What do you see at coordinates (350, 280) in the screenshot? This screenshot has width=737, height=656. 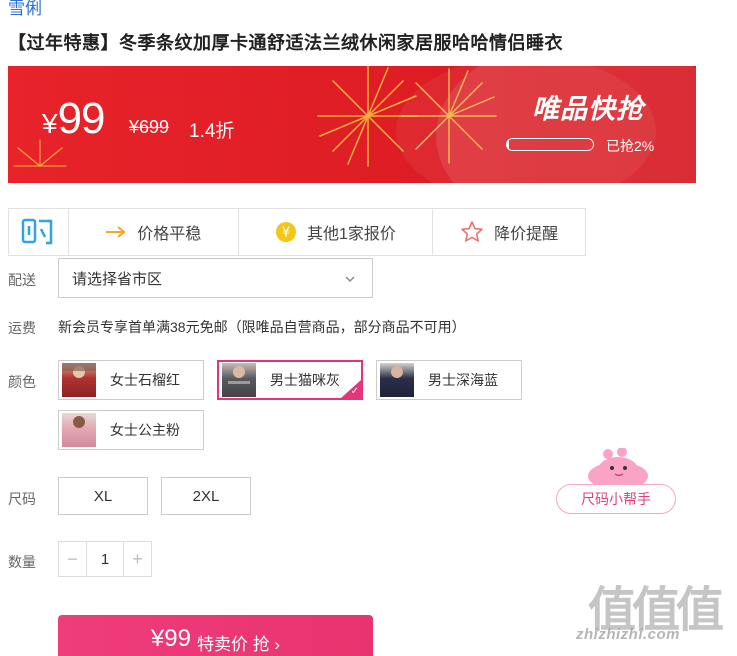 I see `chevron-down-icon` at bounding box center [350, 280].